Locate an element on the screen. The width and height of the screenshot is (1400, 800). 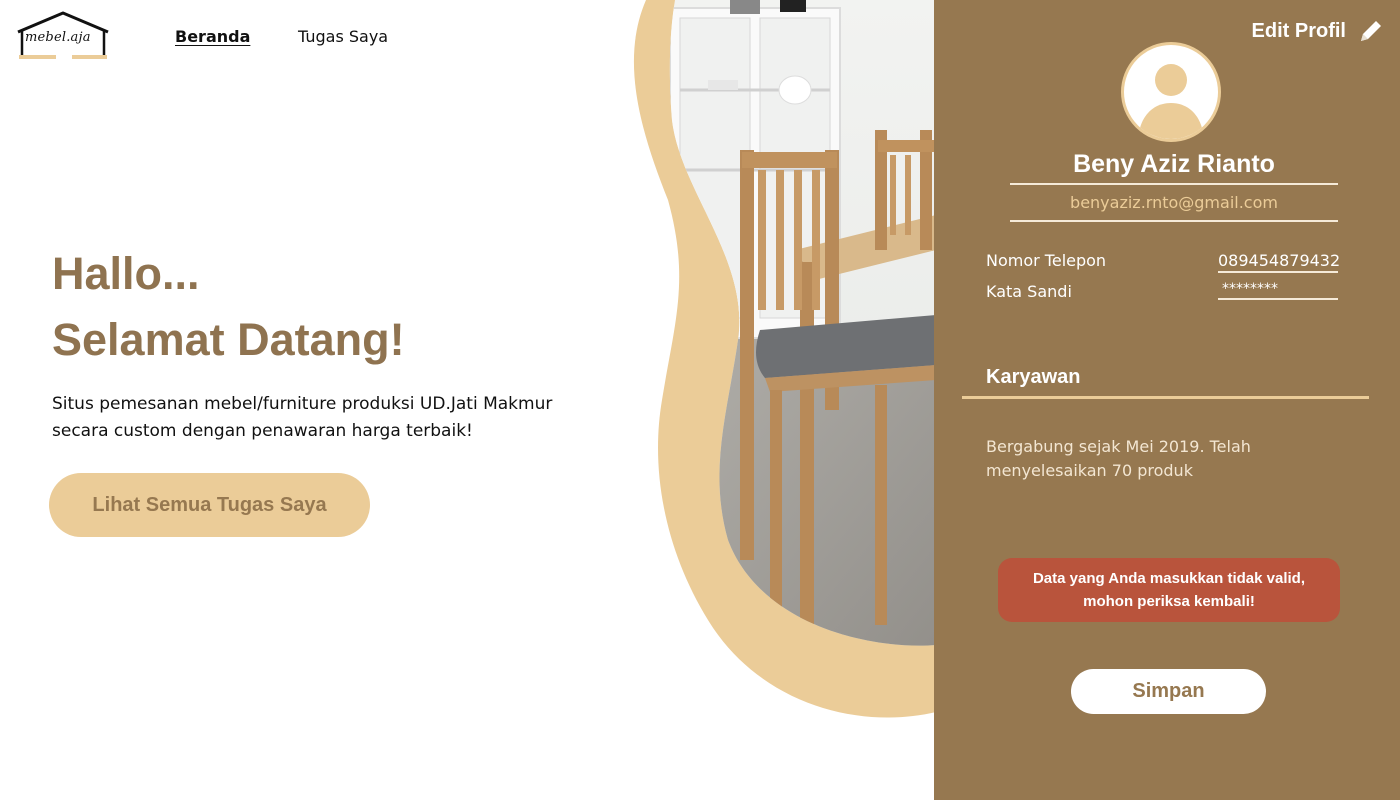
brand-logo-text: mebel.aja is located at coordinates (58, 37).